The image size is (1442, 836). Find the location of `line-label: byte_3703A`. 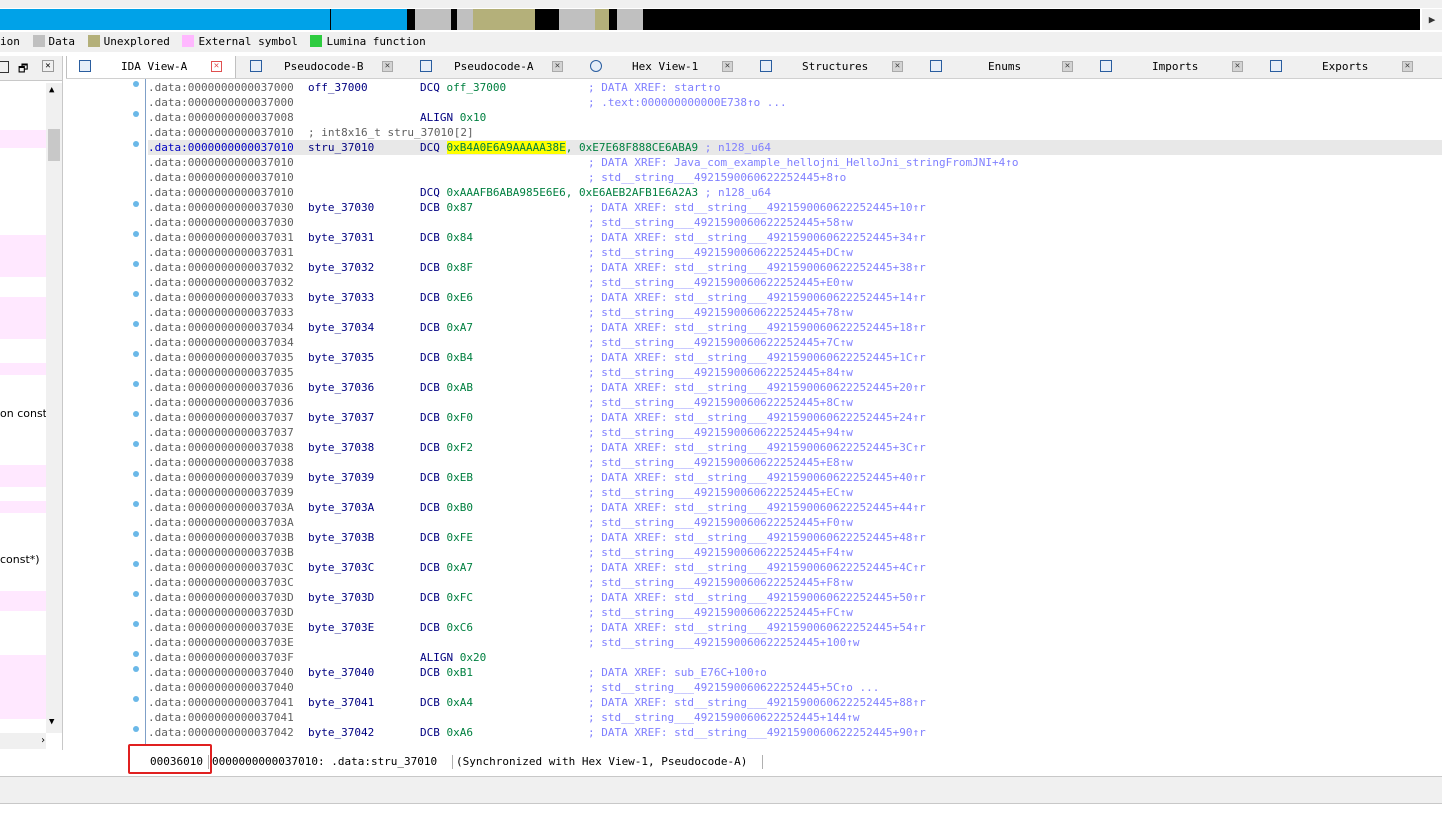

line-label: byte_3703A is located at coordinates (341, 507).